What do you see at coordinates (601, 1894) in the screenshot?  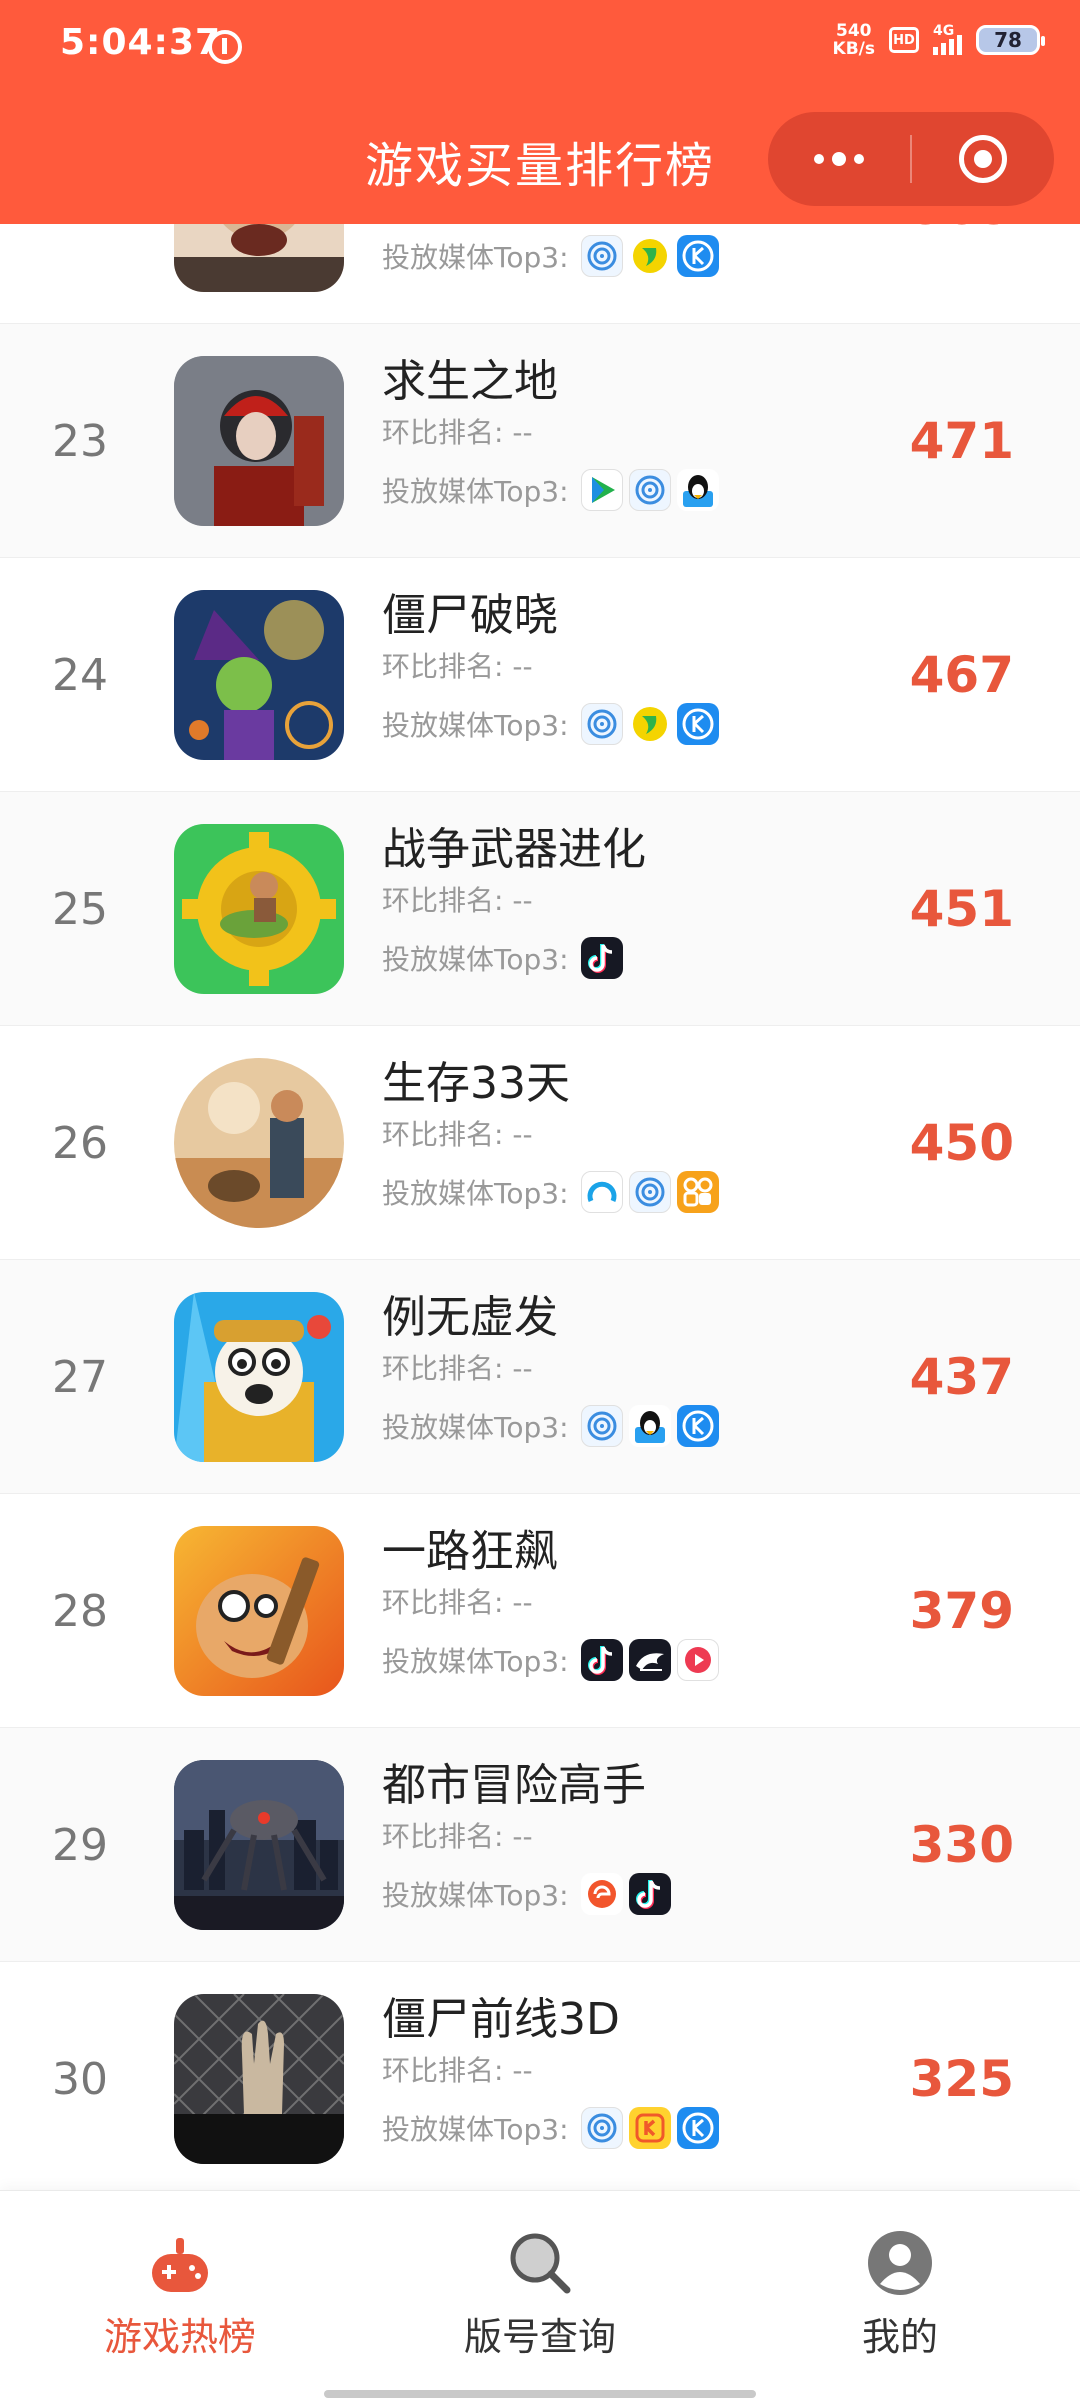 I see `orange-swirl-icon` at bounding box center [601, 1894].